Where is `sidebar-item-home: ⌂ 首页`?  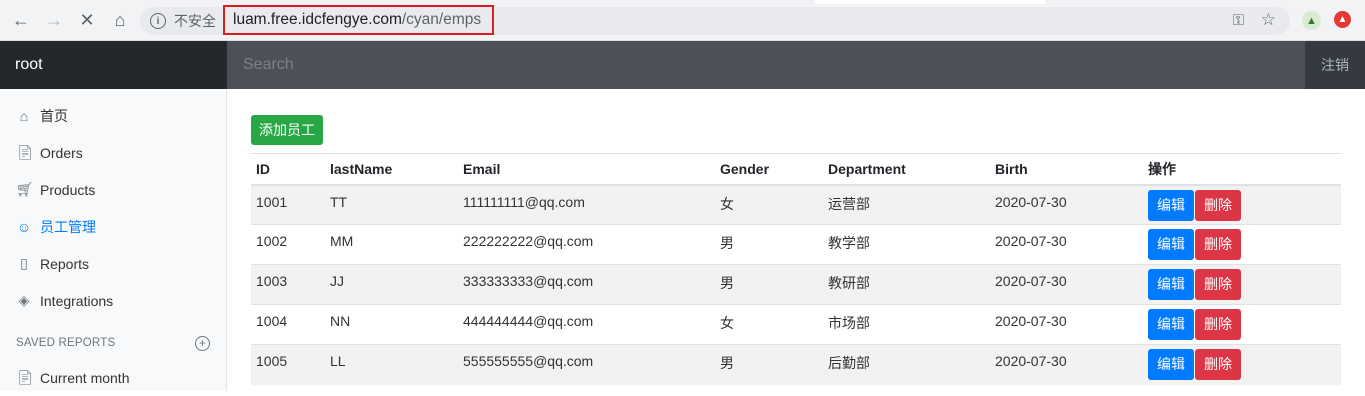 sidebar-item-home: ⌂ 首页 is located at coordinates (113, 115).